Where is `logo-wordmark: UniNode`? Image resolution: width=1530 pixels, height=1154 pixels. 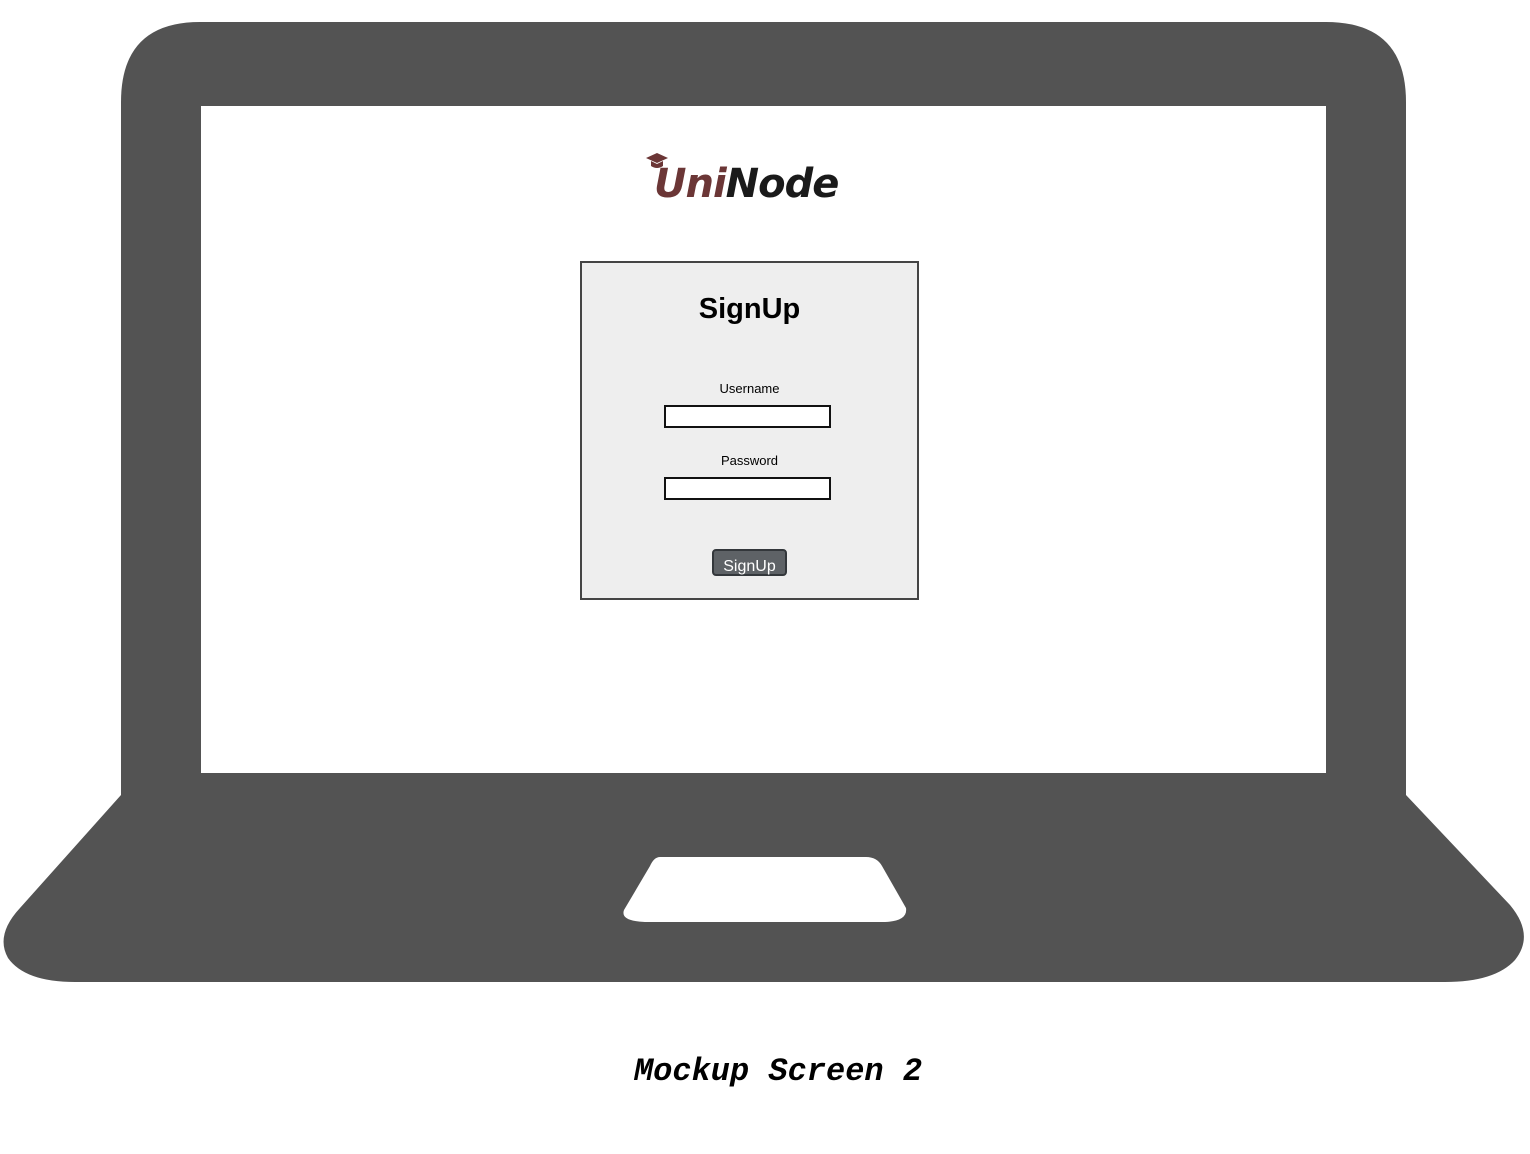
logo-wordmark: UniNode is located at coordinates (747, 184).